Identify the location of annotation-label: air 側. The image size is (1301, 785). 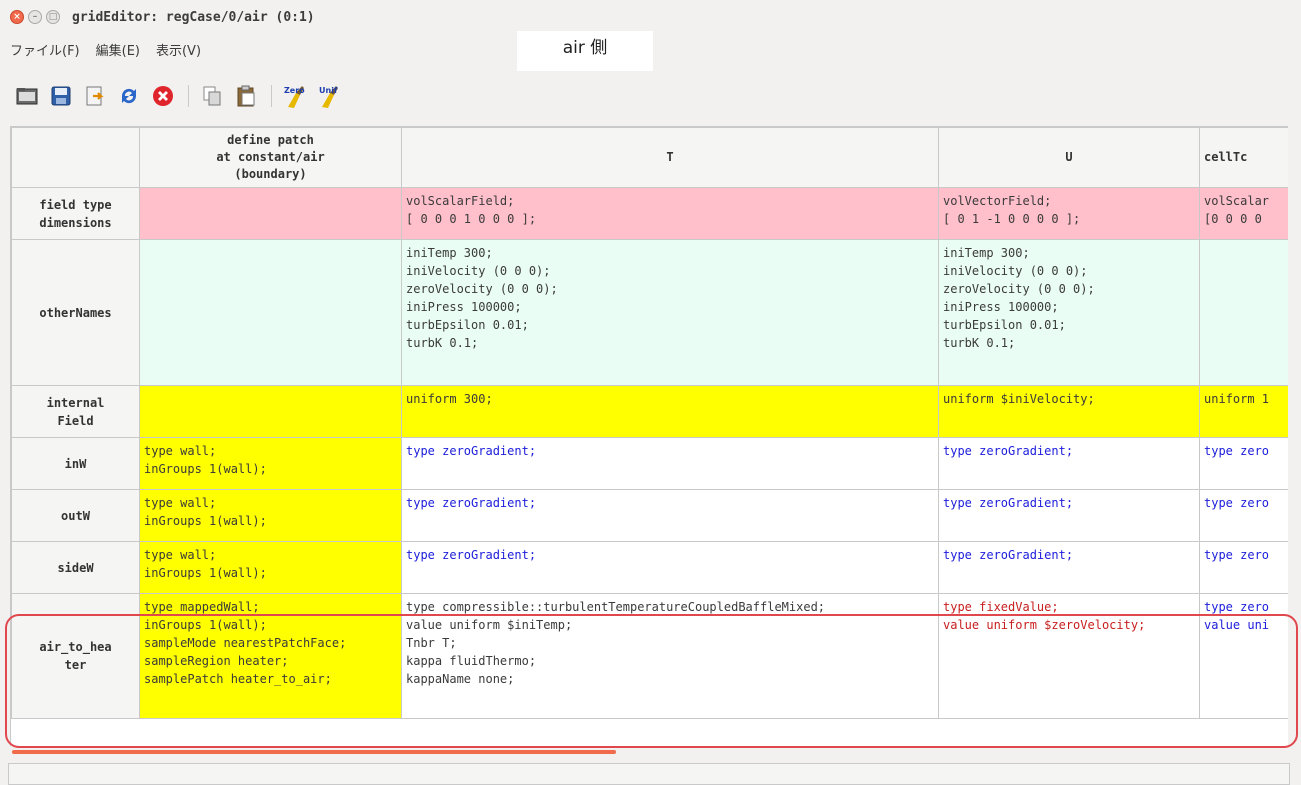
(585, 51).